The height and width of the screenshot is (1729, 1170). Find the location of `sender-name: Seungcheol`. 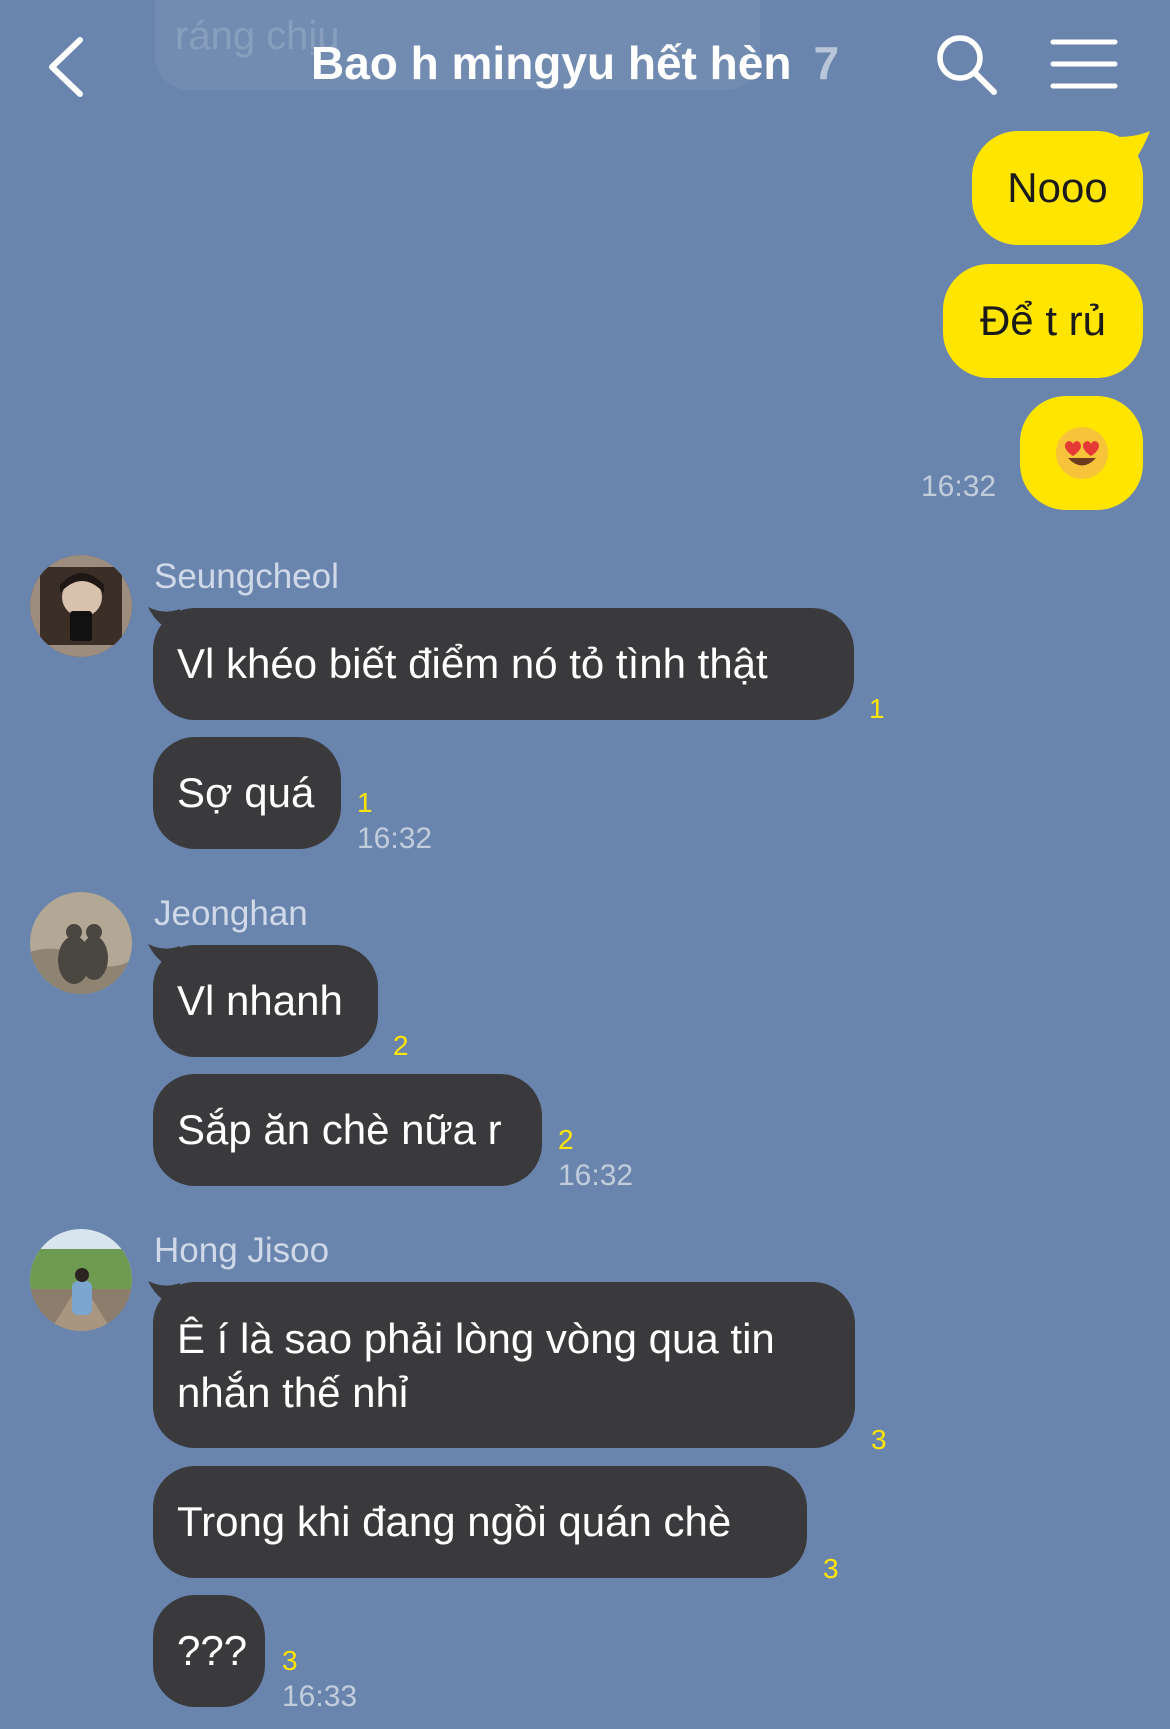

sender-name: Seungcheol is located at coordinates (246, 576).